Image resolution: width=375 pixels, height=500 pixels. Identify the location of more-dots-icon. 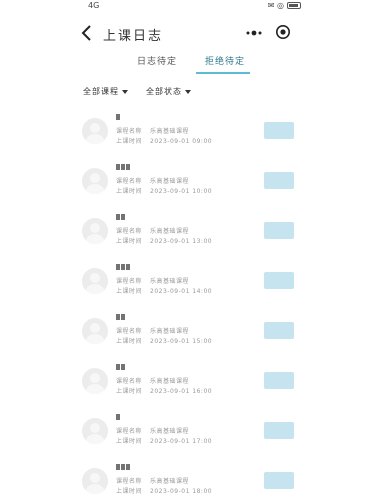
(254, 33).